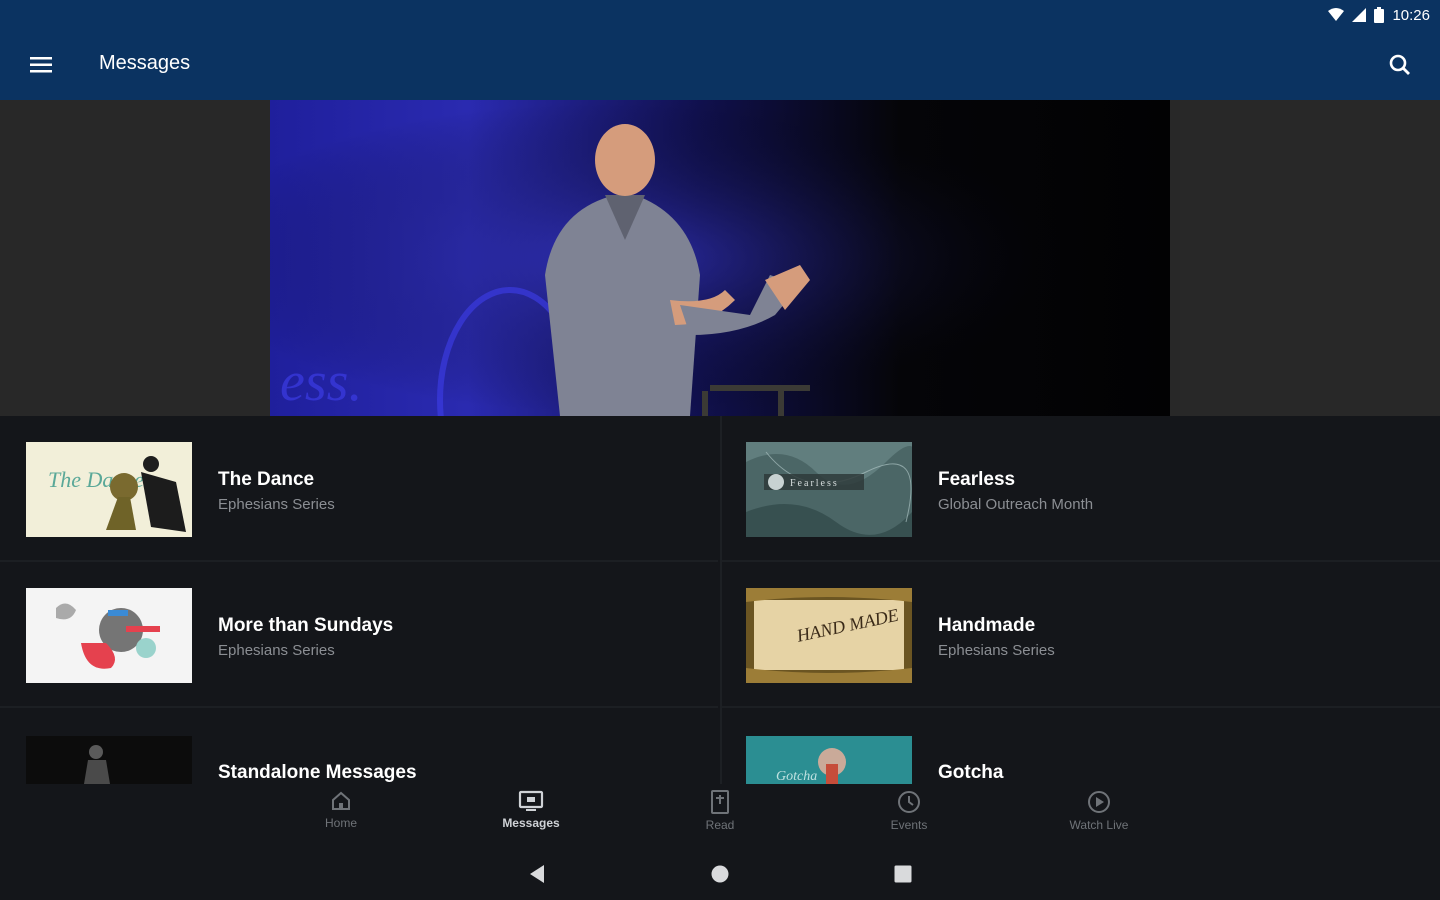 This screenshot has height=900, width=1440. What do you see at coordinates (829, 489) in the screenshot?
I see `series-thumbnail: Fearless` at bounding box center [829, 489].